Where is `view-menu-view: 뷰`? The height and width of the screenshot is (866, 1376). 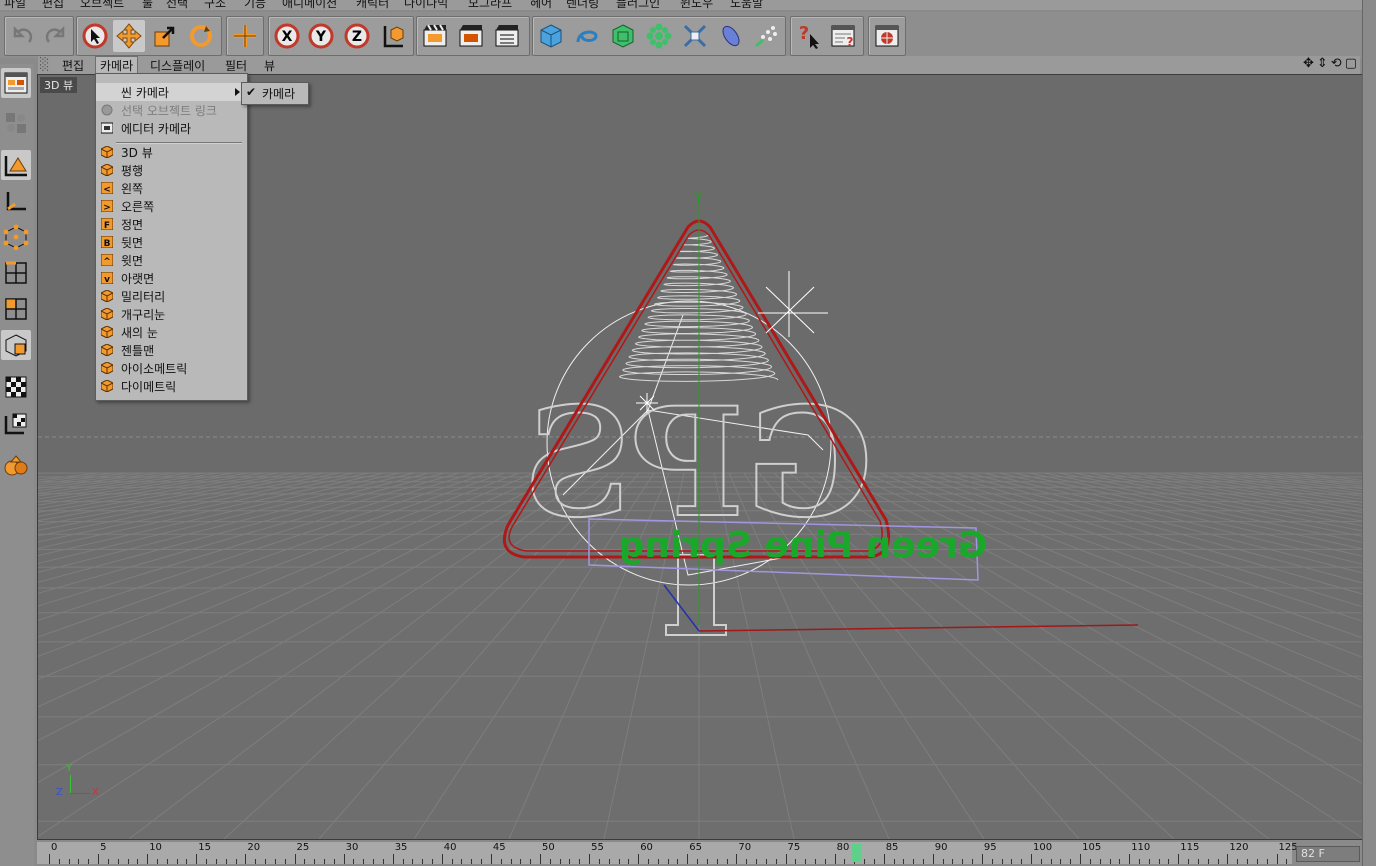 view-menu-view: 뷰 is located at coordinates (269, 65).